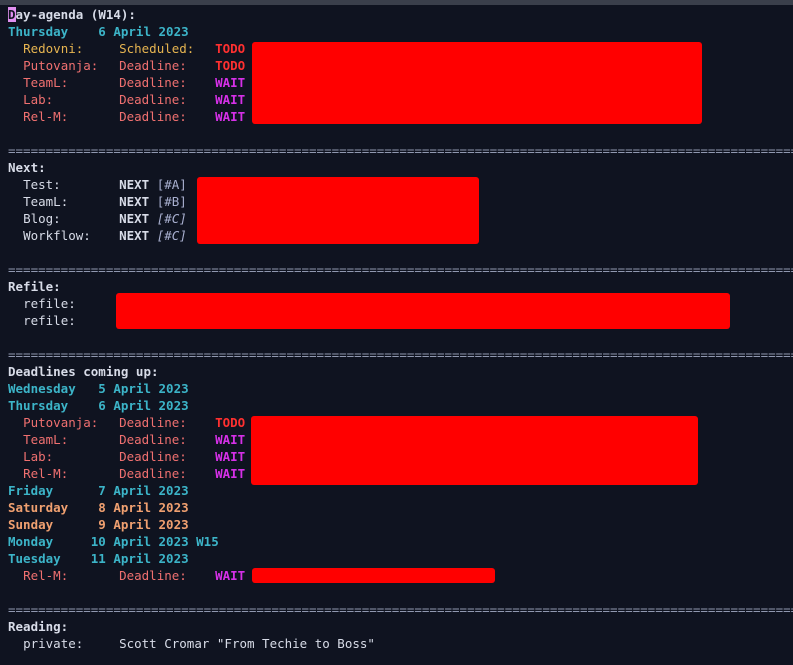 The width and height of the screenshot is (793, 665). What do you see at coordinates (98, 558) in the screenshot?
I see `agenda-date: Tuesday 11 April 2023` at bounding box center [98, 558].